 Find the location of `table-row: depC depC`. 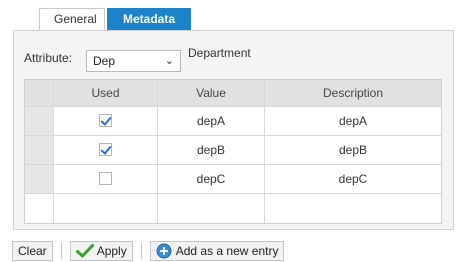

table-row: depC depC is located at coordinates (233, 179).